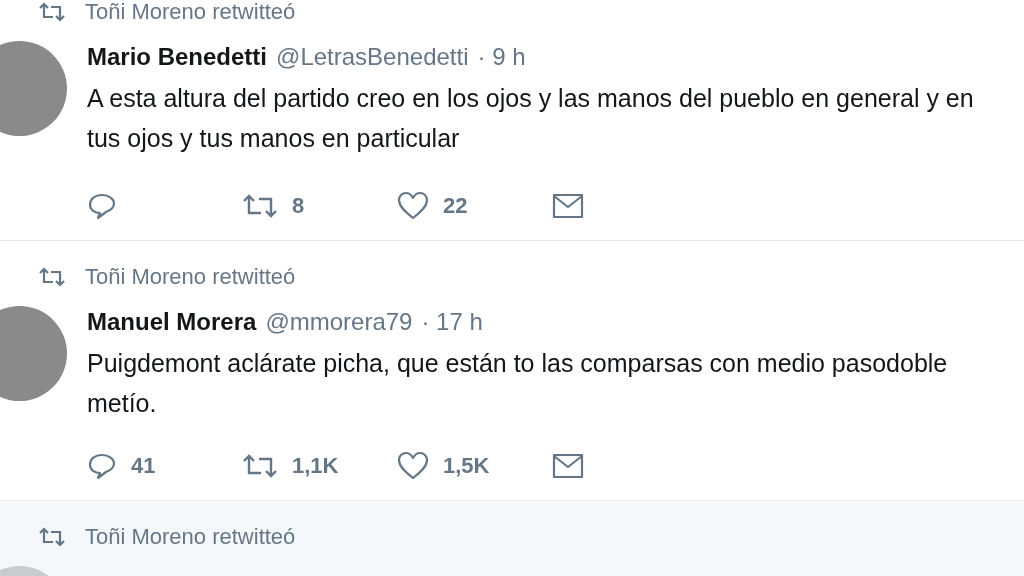 The height and width of the screenshot is (576, 1024). What do you see at coordinates (372, 57) in the screenshot?
I see `author-handle: @LetrasBenedetti` at bounding box center [372, 57].